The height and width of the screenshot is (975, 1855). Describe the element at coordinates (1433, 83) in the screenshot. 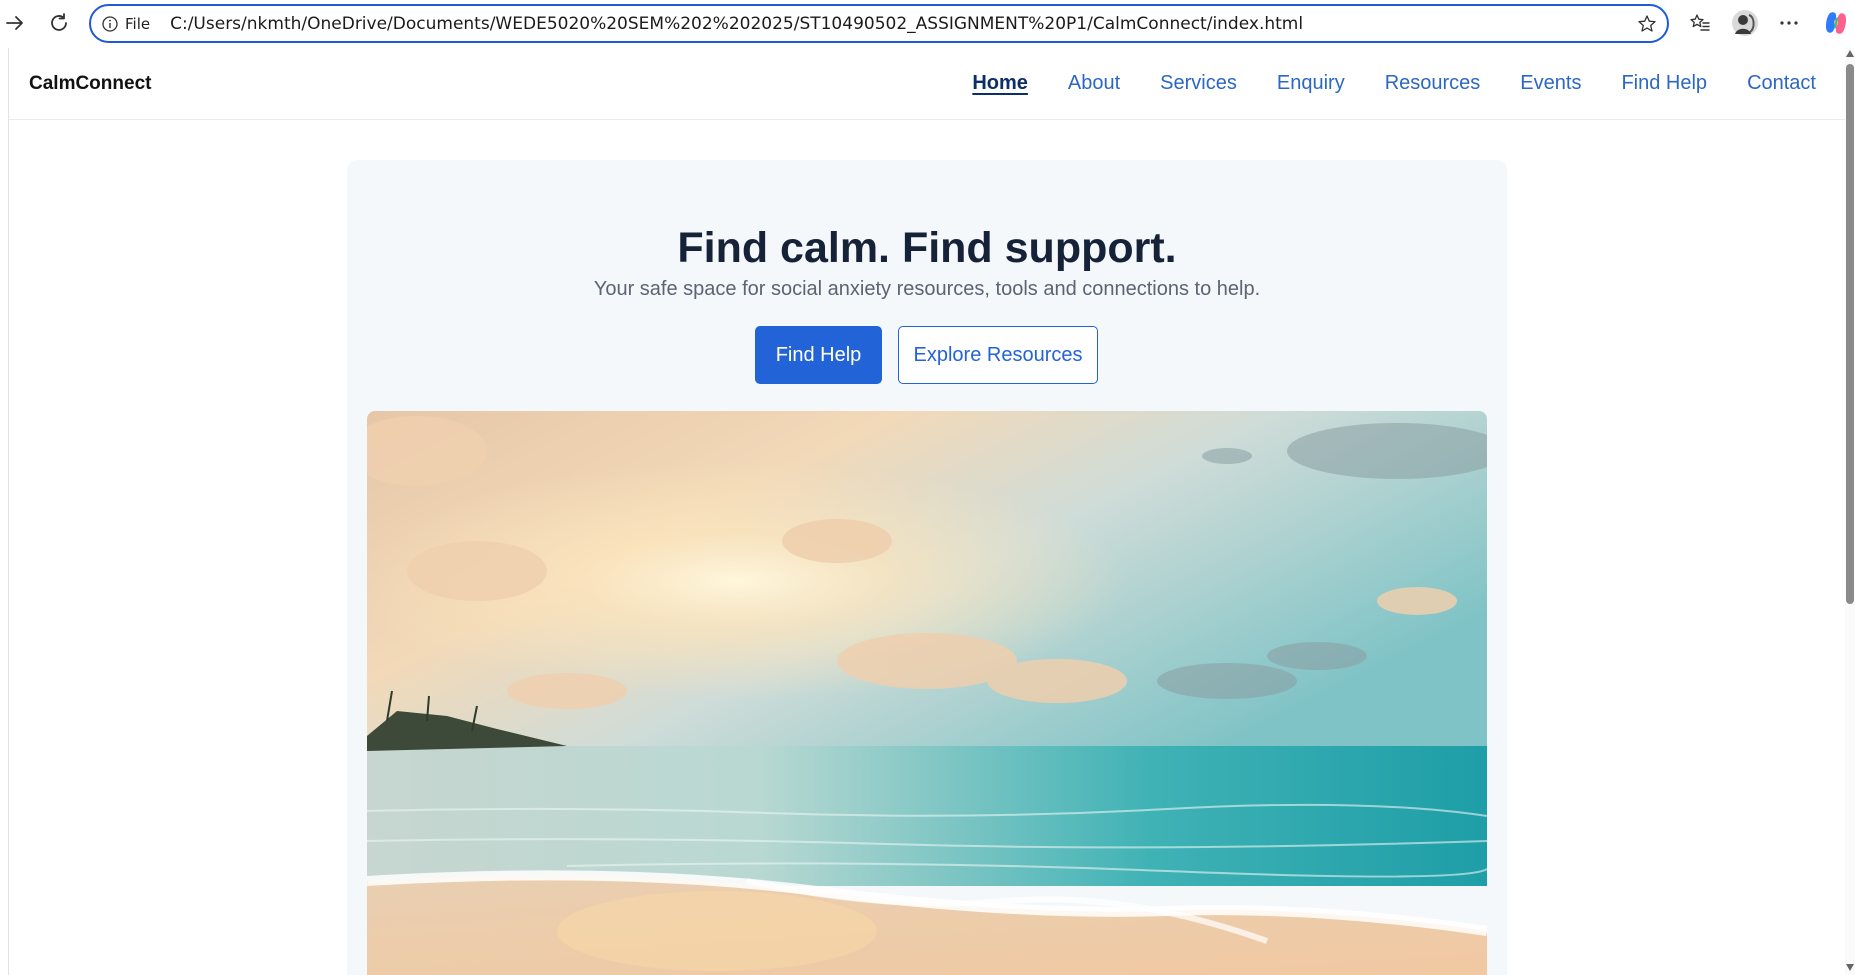

I see `nav-resources: Resources` at that location.